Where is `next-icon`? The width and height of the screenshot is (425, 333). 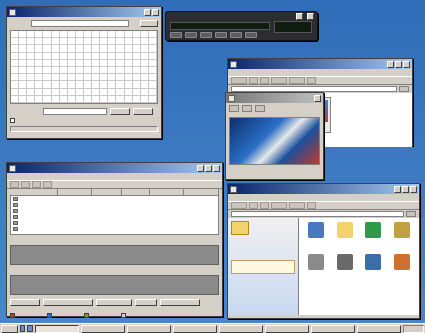
next-icon is located at coordinates (236, 35).